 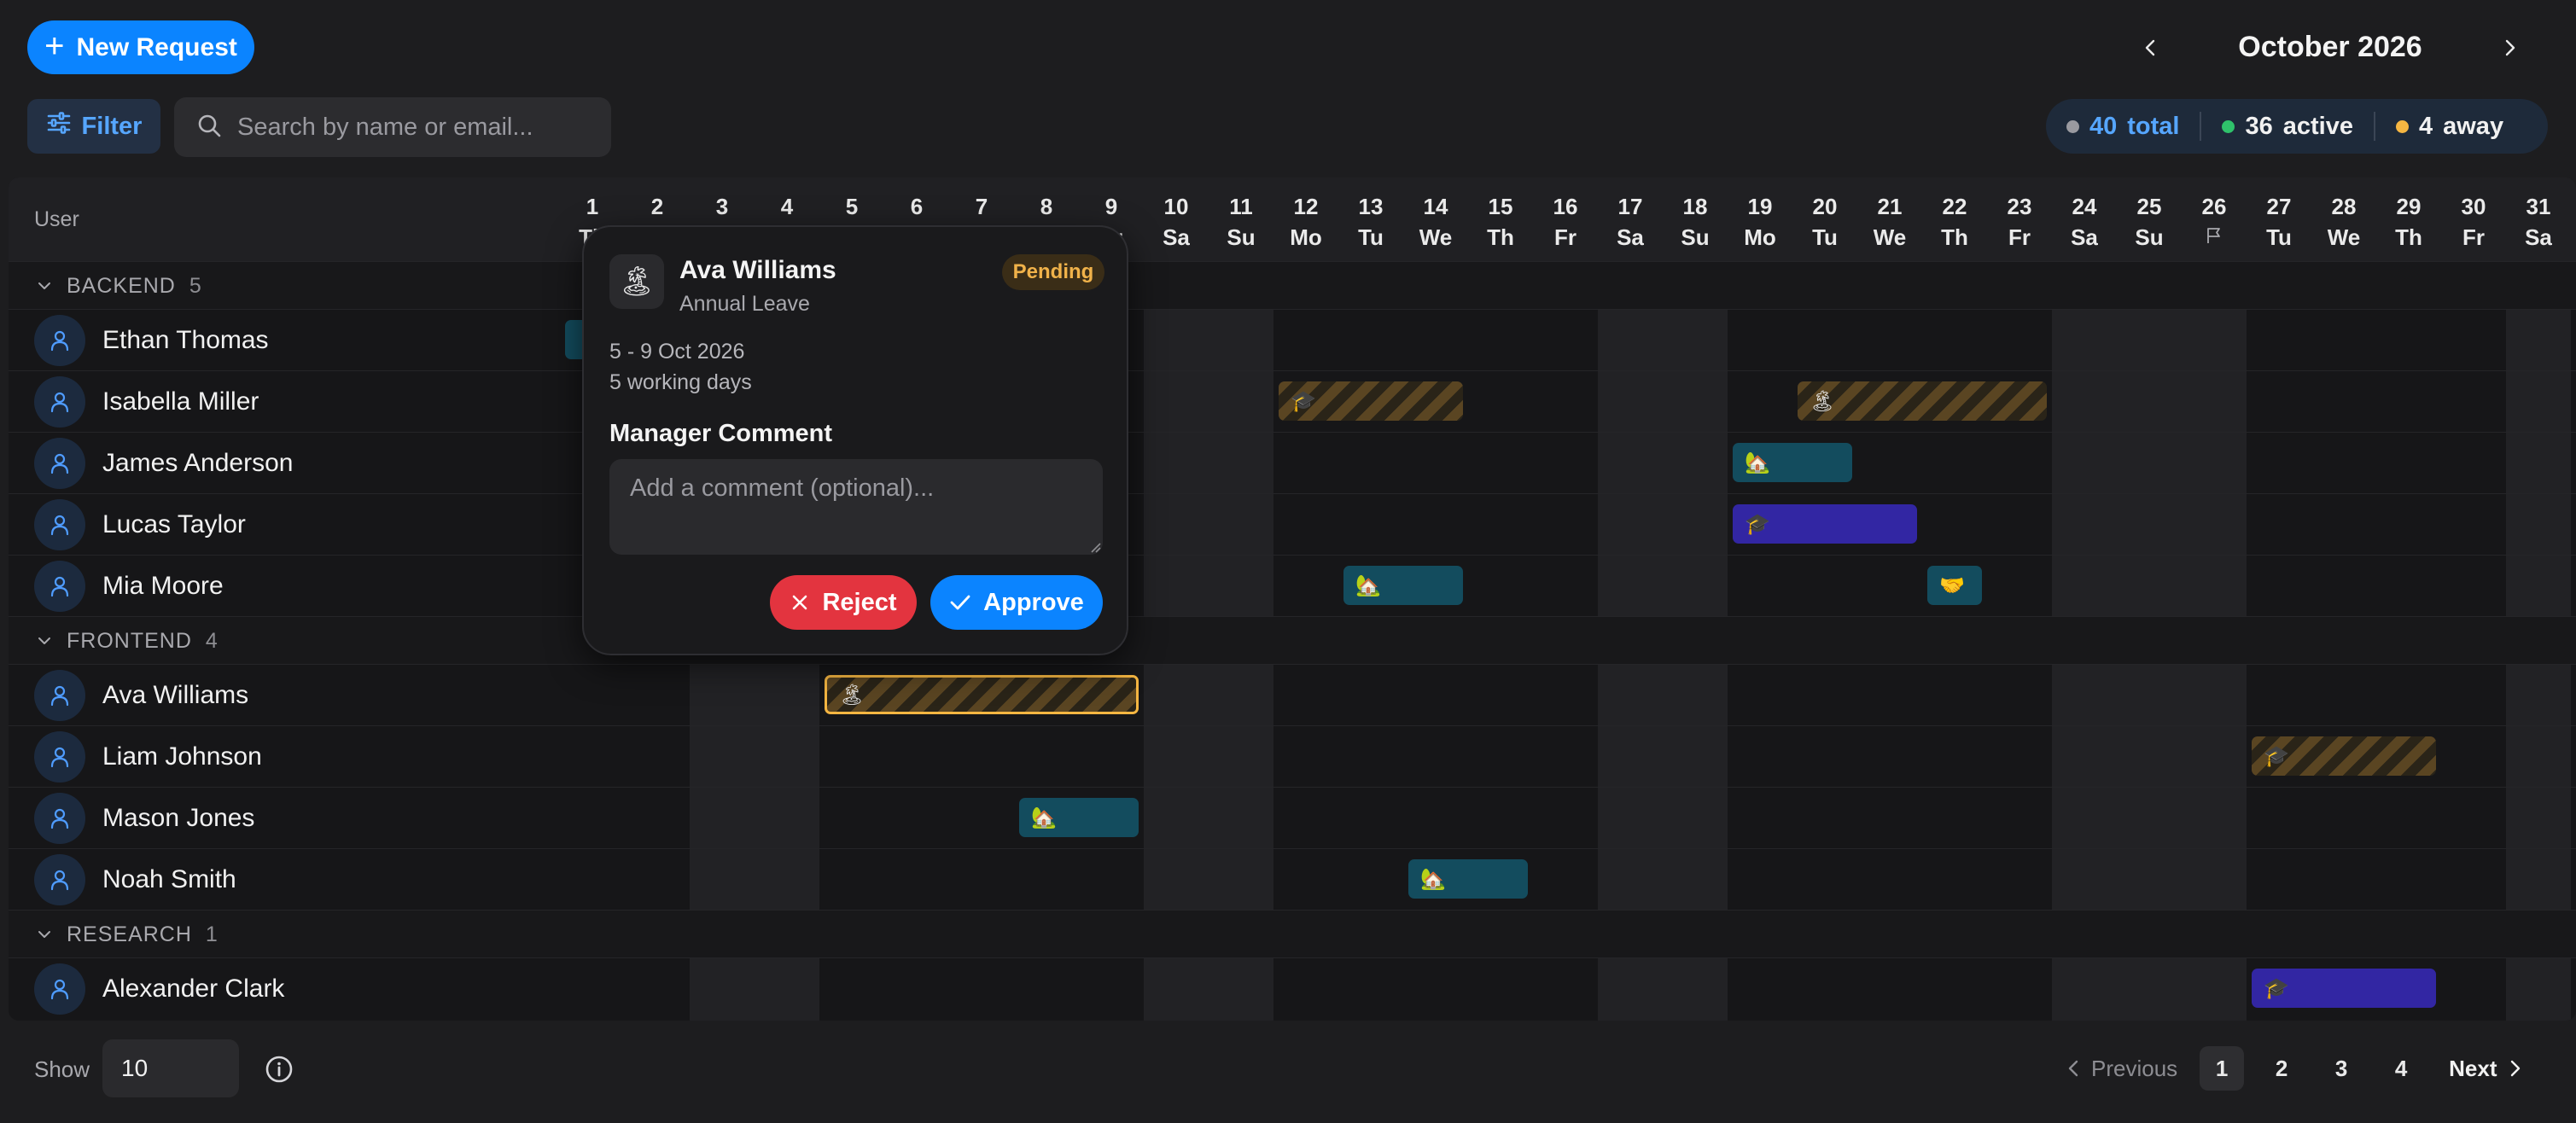 What do you see at coordinates (159, 989) in the screenshot?
I see `user-cell: Alexander Clark` at bounding box center [159, 989].